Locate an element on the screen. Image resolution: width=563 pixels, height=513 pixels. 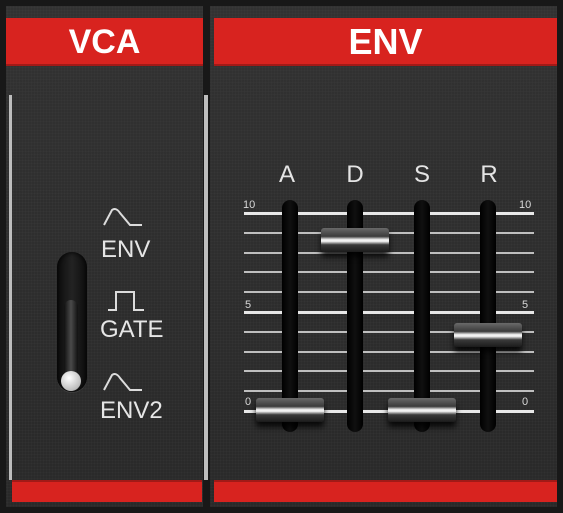
decay-label: D is located at coordinates (355, 174).